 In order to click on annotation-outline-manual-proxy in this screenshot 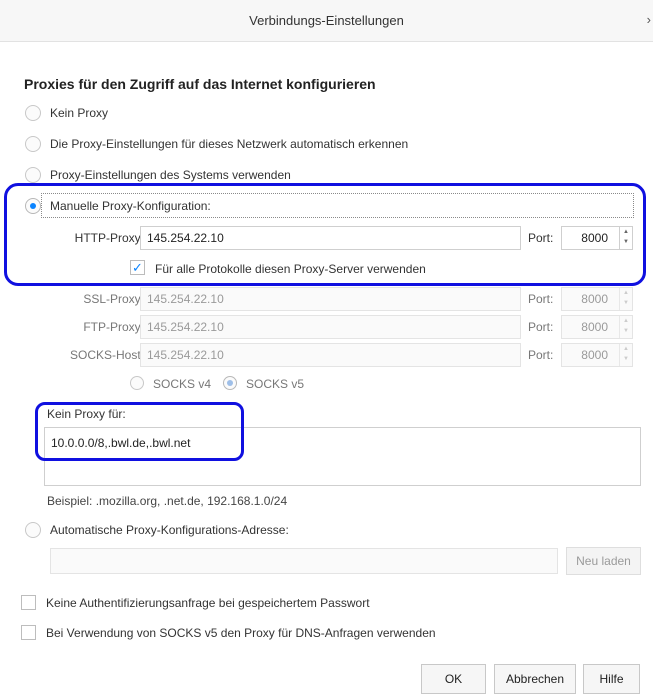, I will do `click(325, 234)`.